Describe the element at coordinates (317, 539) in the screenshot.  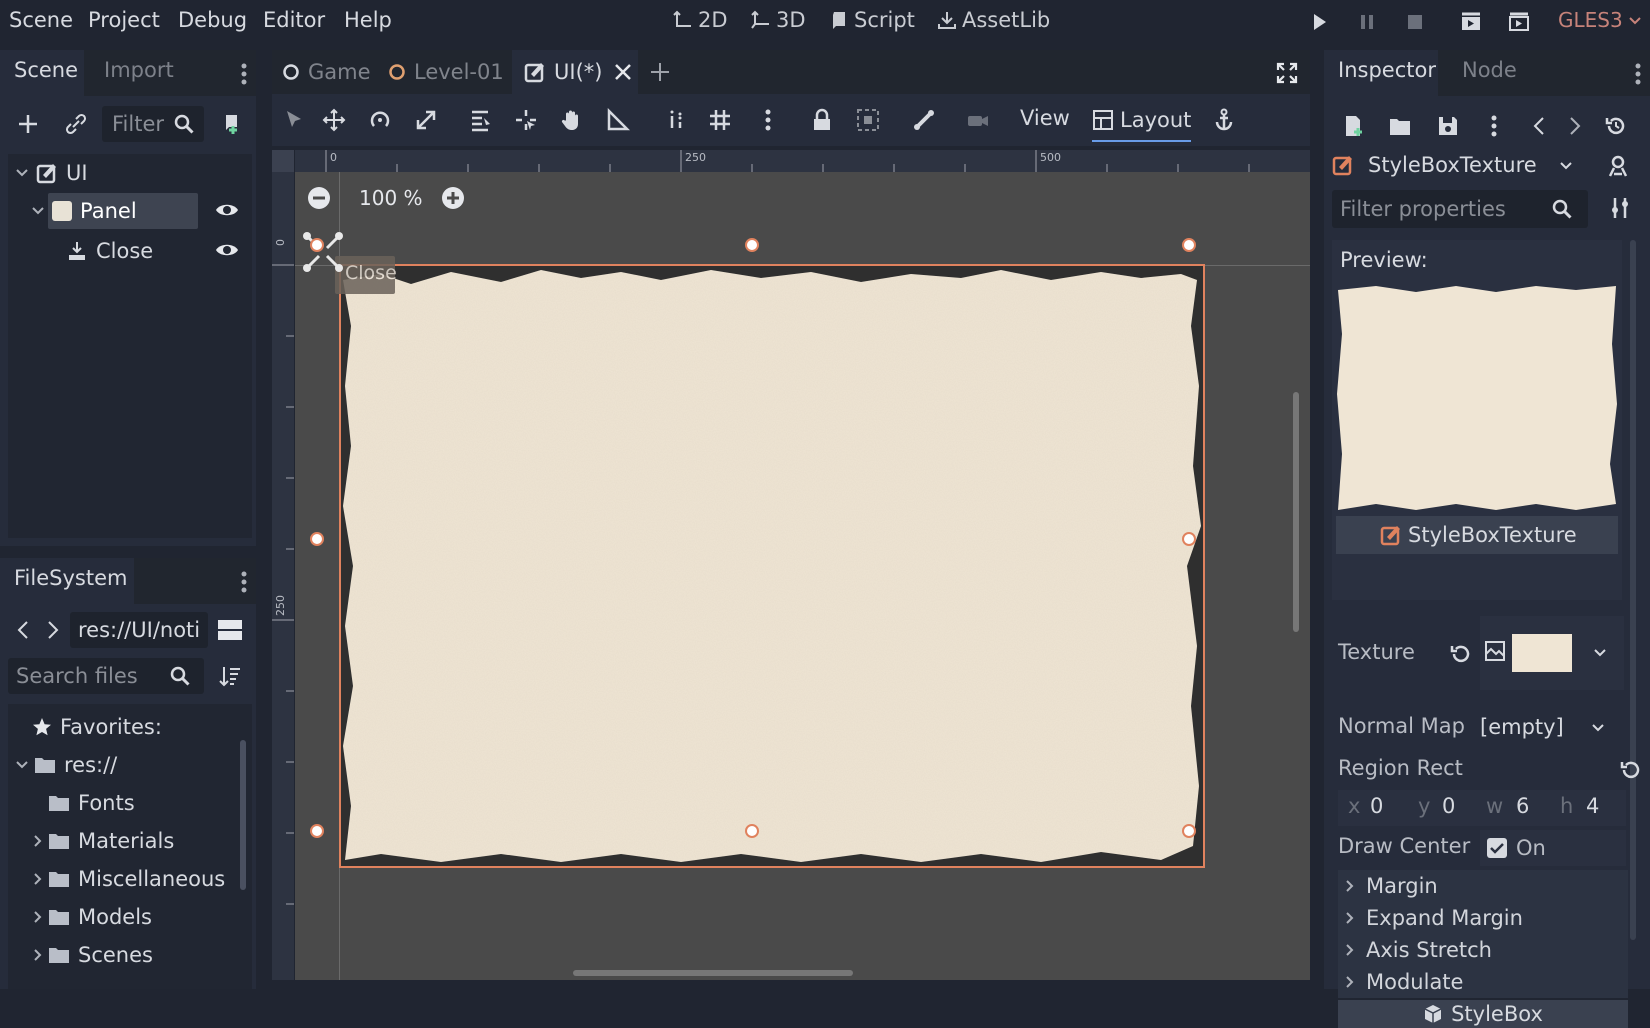
I see `resize-handle-left` at that location.